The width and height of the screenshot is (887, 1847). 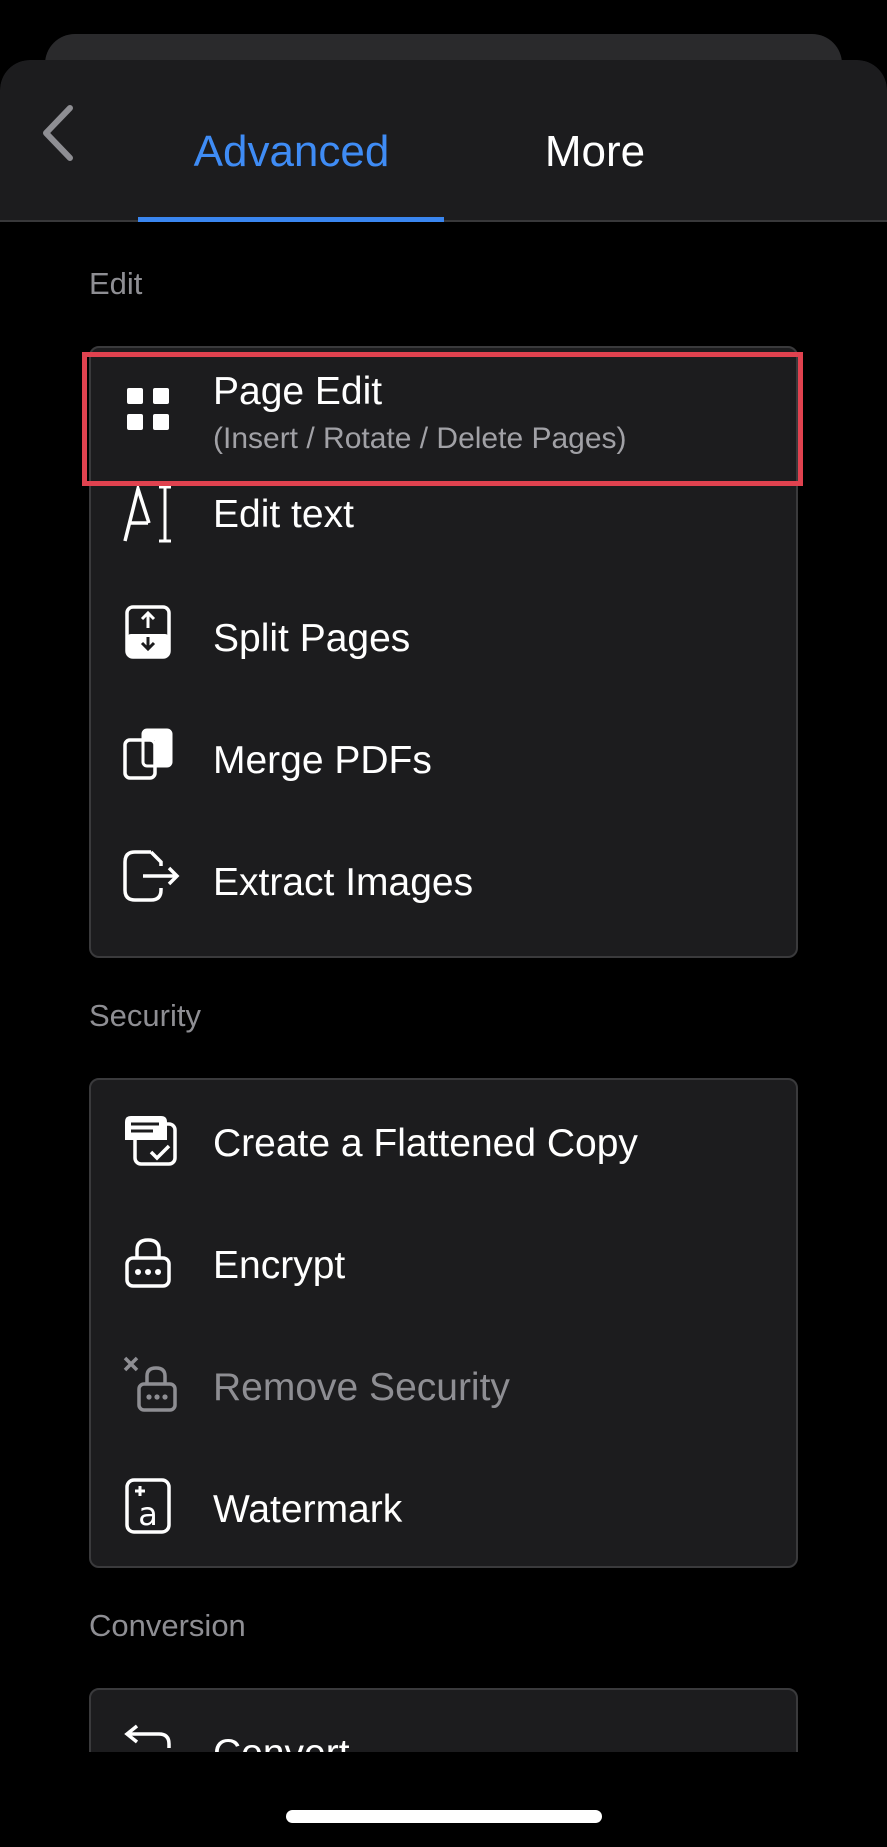 I want to click on extract-images-item: Extract Images, so click(x=443, y=903).